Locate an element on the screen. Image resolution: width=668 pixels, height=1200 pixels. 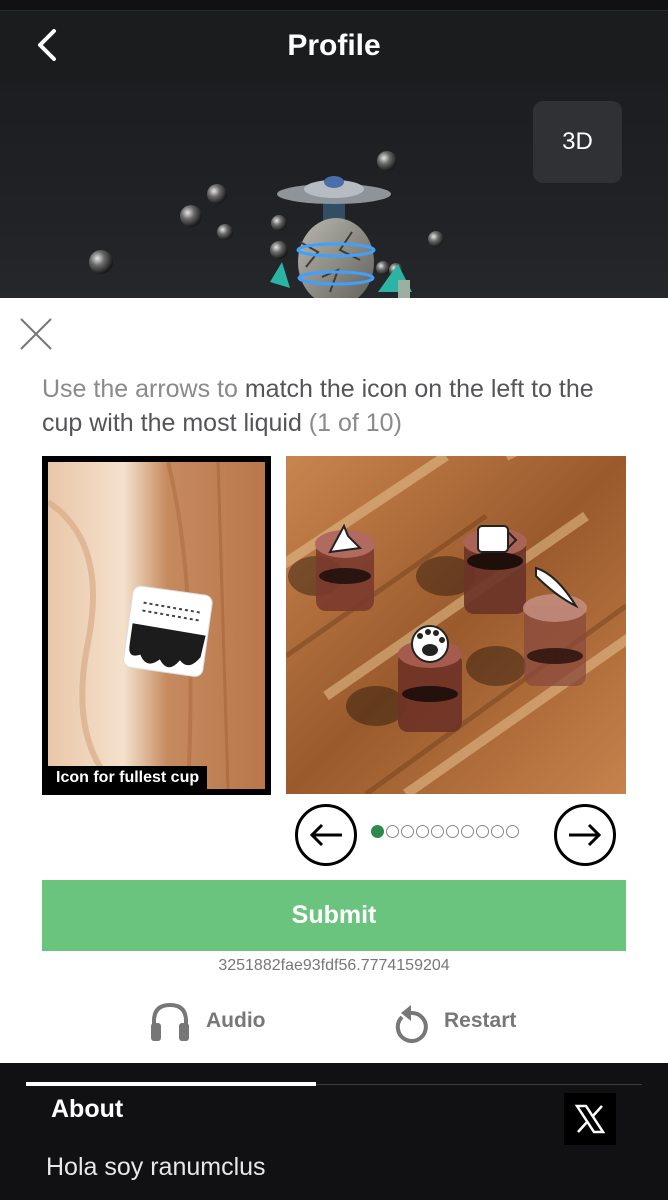
reference-image is located at coordinates (156, 625).